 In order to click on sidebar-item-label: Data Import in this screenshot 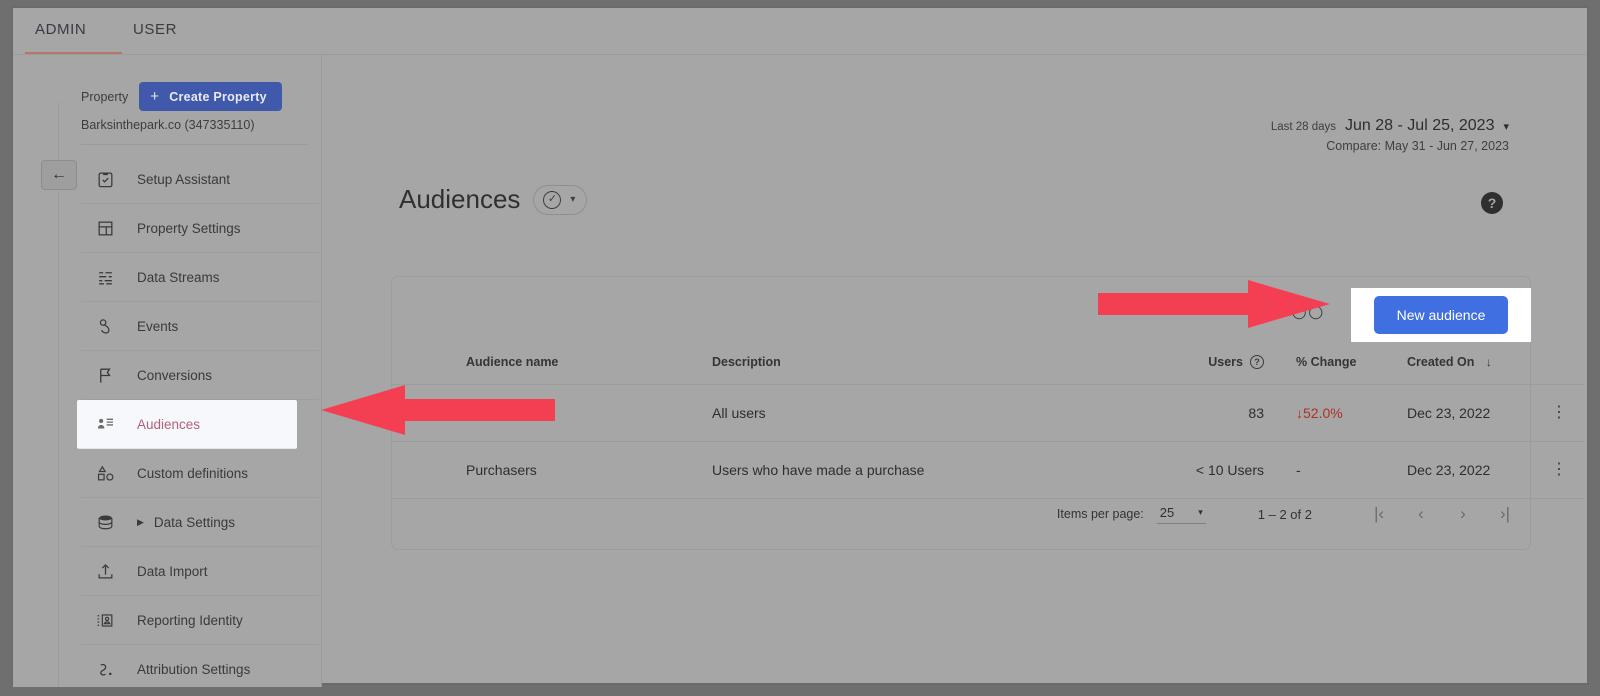, I will do `click(172, 571)`.